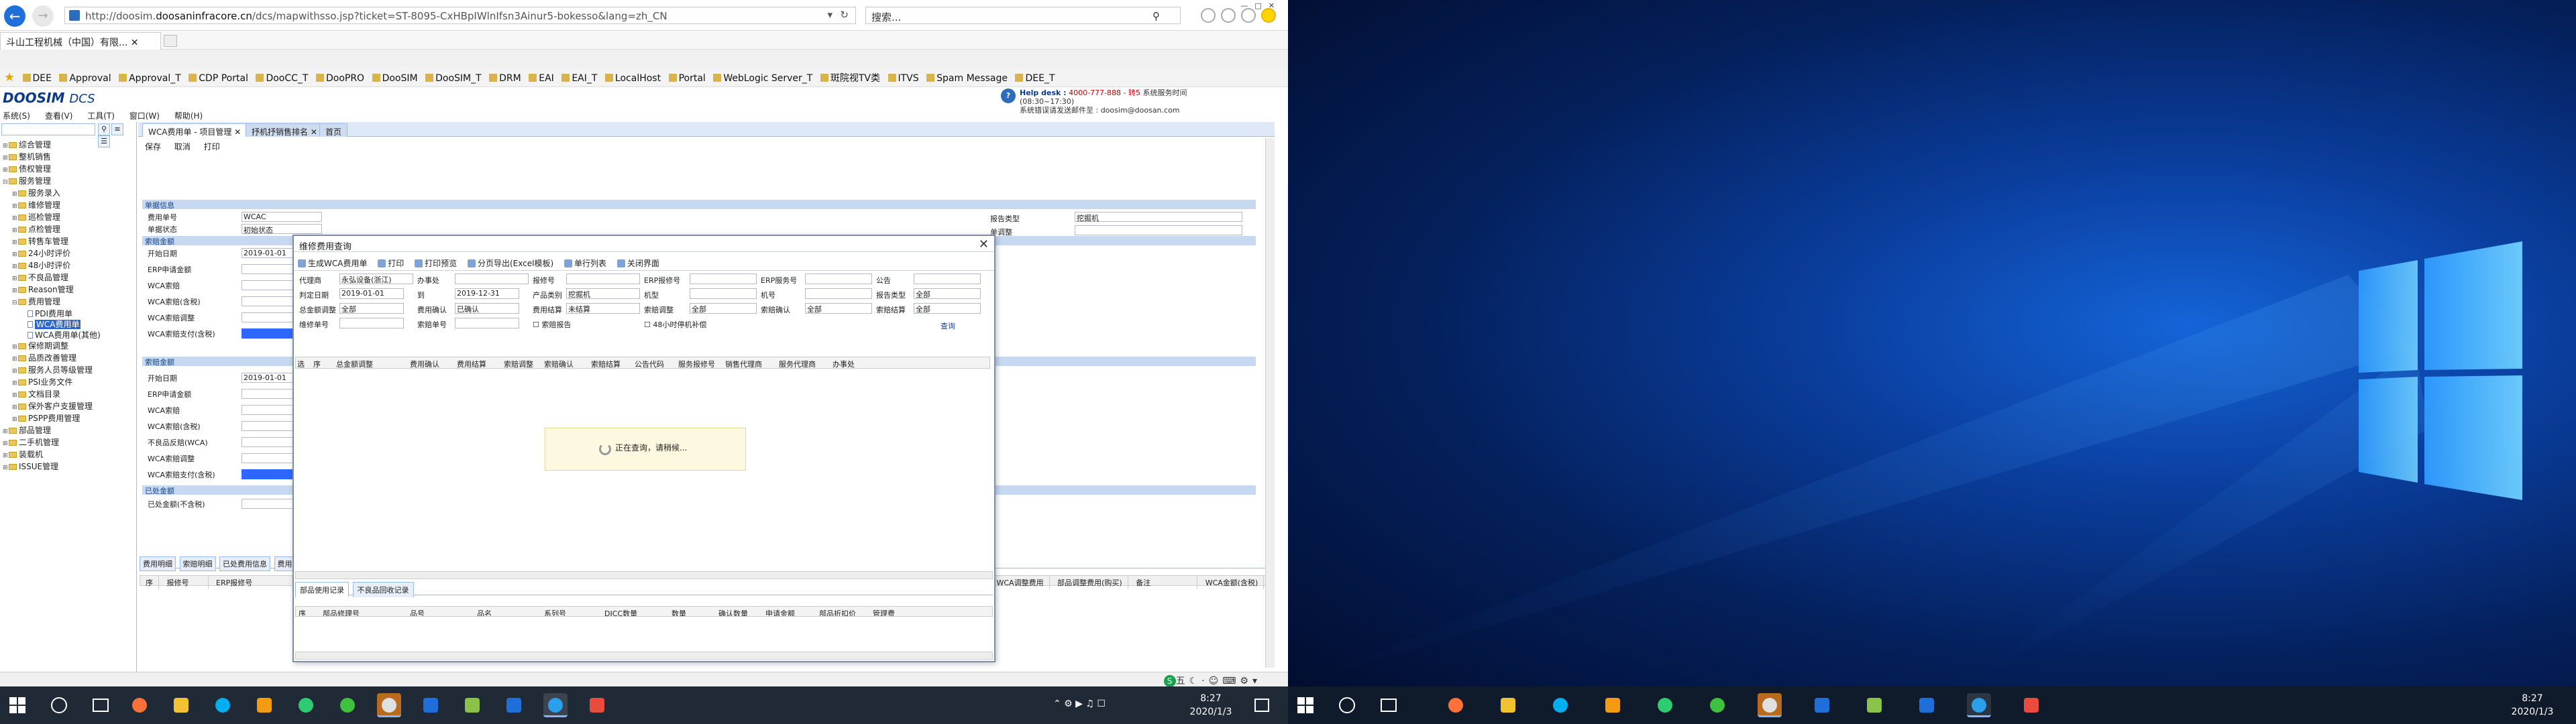 The width and height of the screenshot is (2576, 724). Describe the element at coordinates (644, 575) in the screenshot. I see `dialog-hscroll` at that location.